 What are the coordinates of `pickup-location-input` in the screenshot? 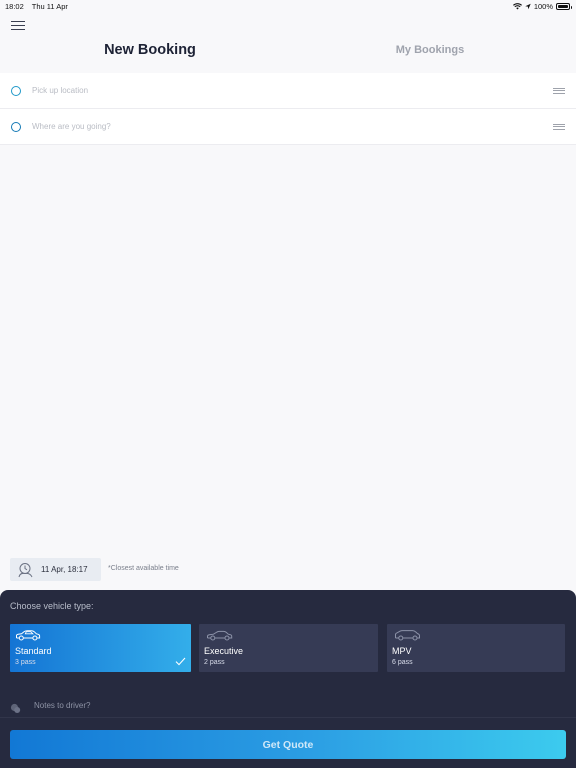 It's located at (272, 90).